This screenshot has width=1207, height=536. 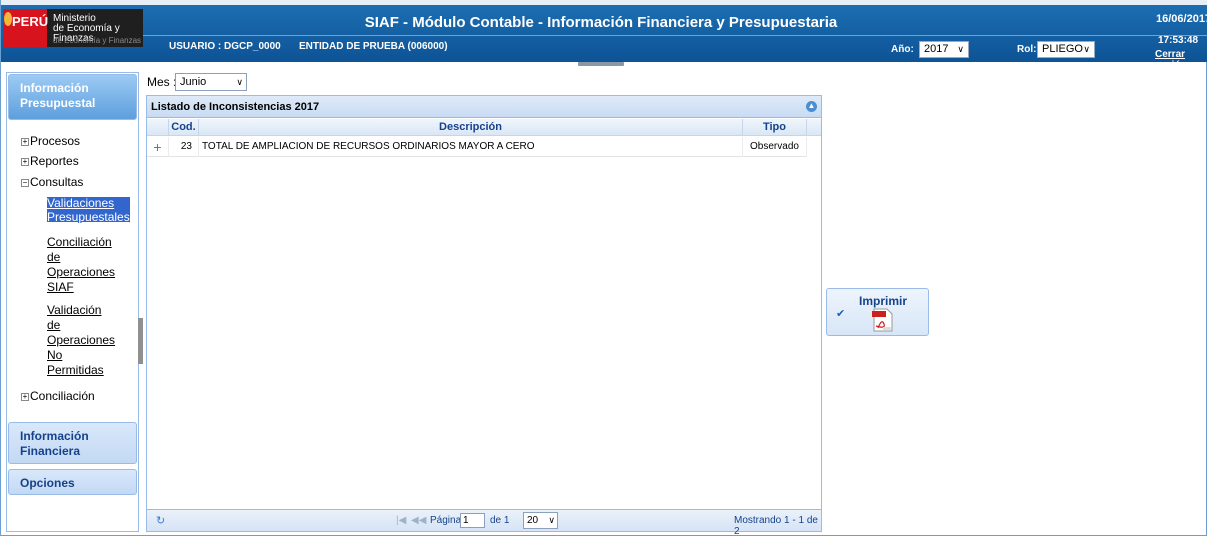 I want to click on check-icon: ✔, so click(x=841, y=314).